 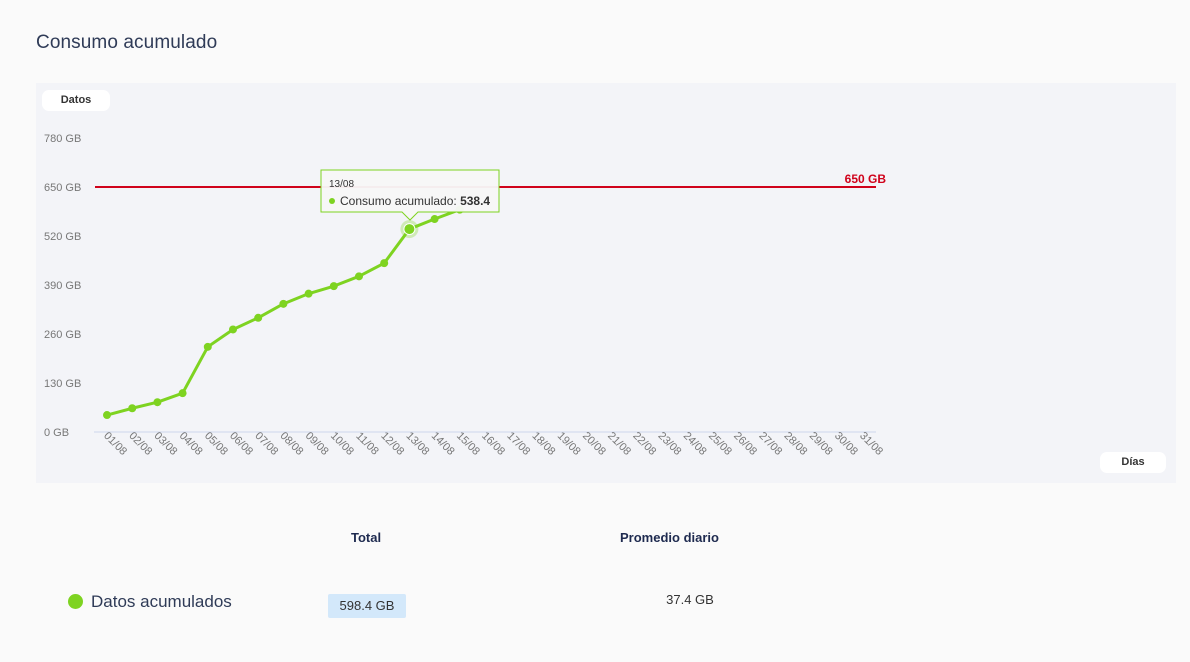 What do you see at coordinates (75, 601) in the screenshot?
I see `legend-dot-icon` at bounding box center [75, 601].